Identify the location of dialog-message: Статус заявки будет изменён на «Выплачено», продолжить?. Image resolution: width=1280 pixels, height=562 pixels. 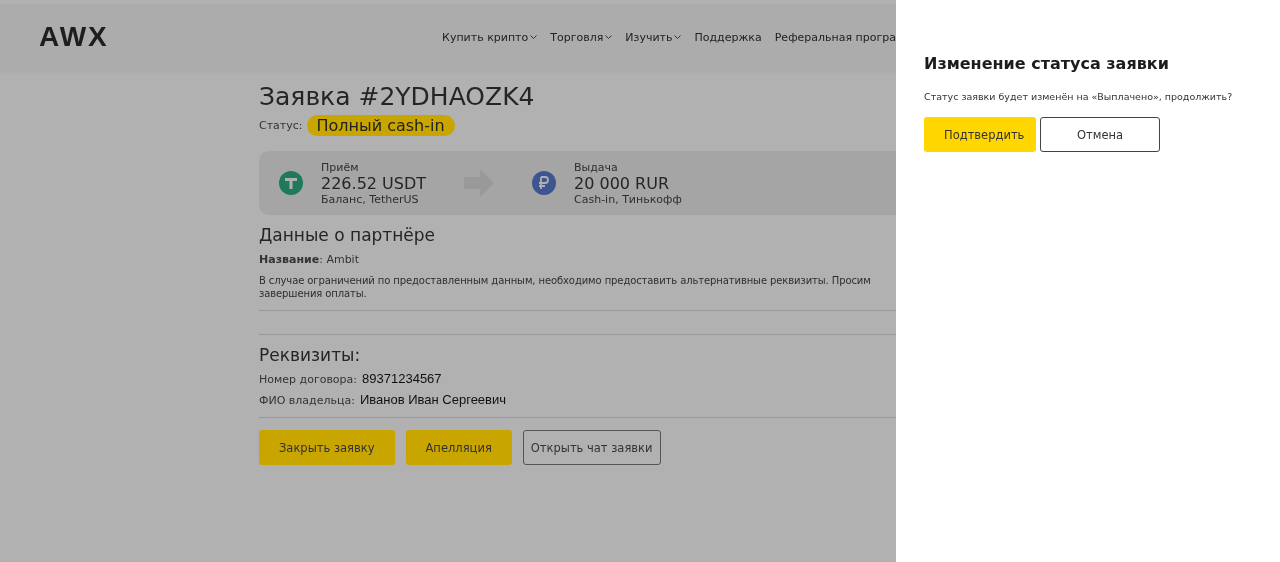
(1078, 96).